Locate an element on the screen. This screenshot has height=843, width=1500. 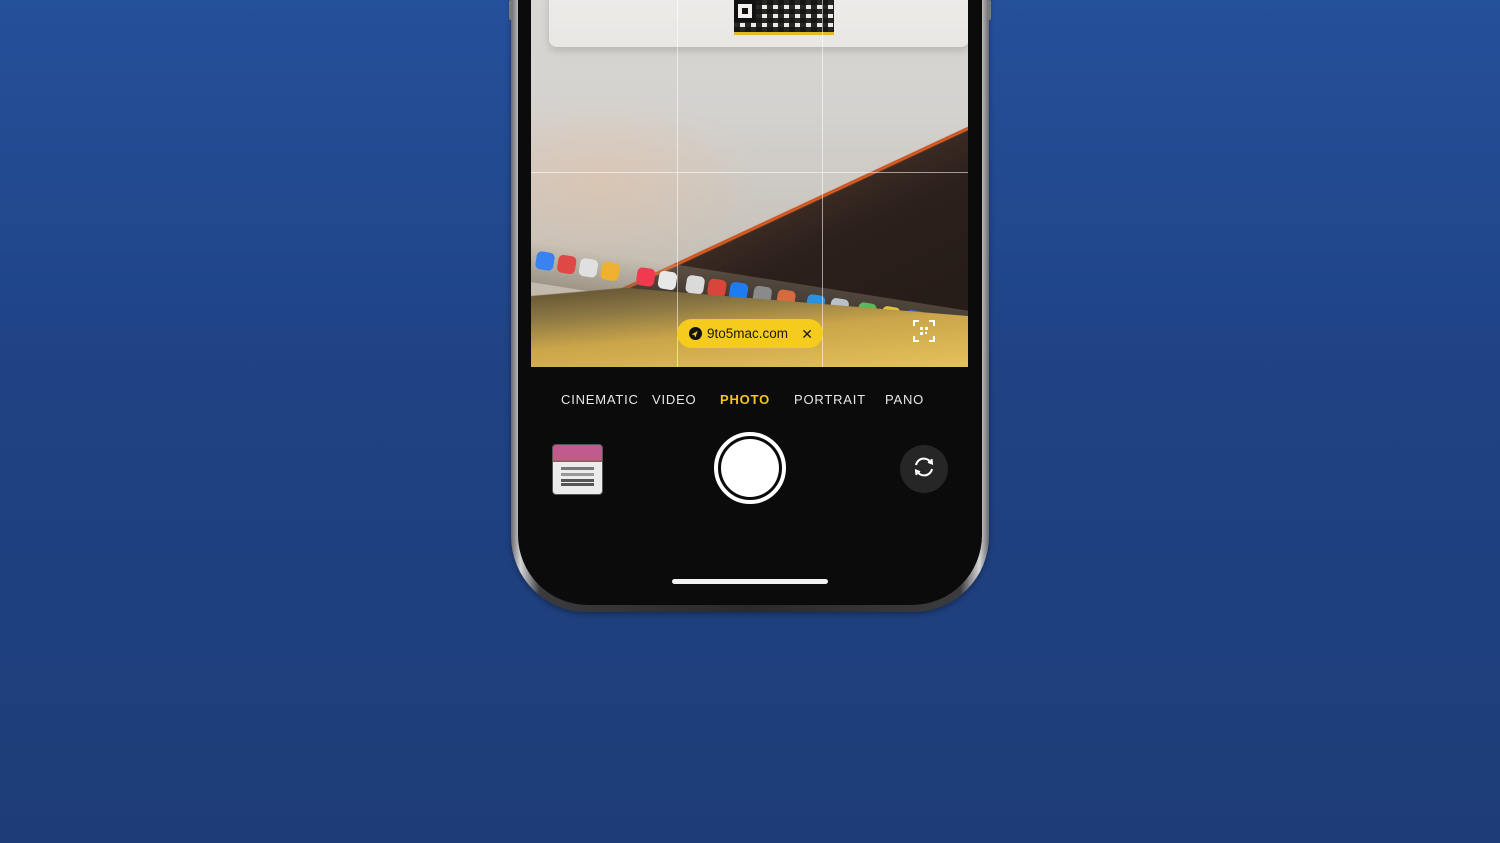
qr-link-button: 9to5mac.com ✕ is located at coordinates (750, 333).